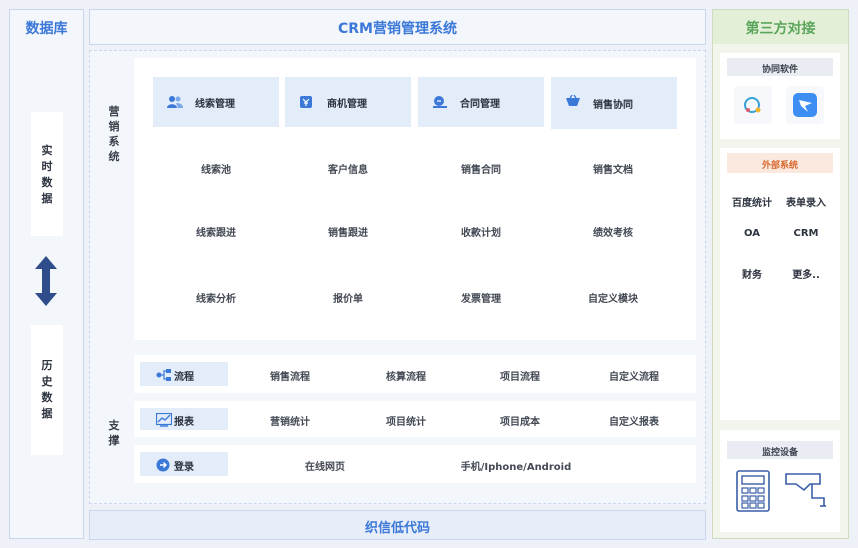 This screenshot has width=858, height=548. I want to click on chart-icon, so click(164, 421).